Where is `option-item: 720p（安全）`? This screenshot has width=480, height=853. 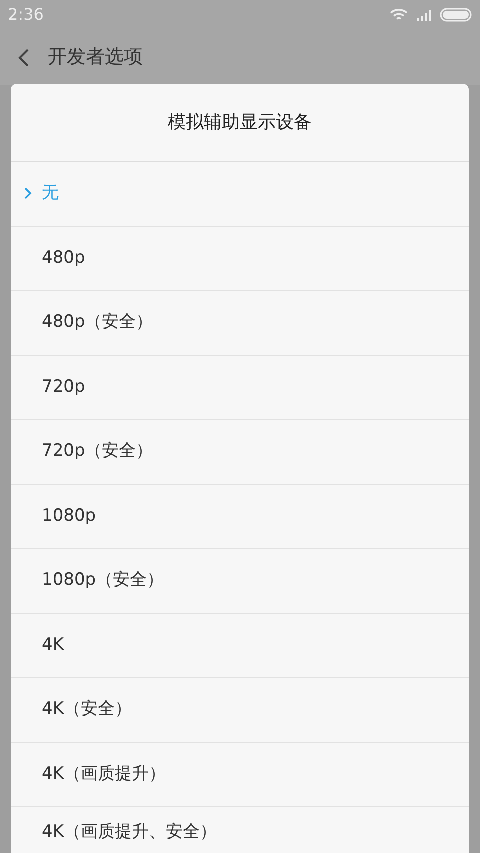 option-item: 720p（安全） is located at coordinates (240, 452).